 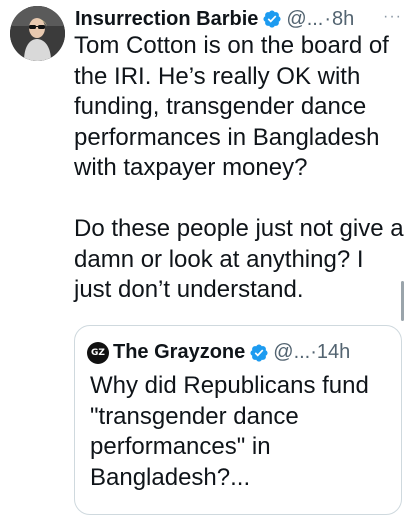 What do you see at coordinates (98, 352) in the screenshot?
I see `quoted-author-avatar: GZ` at bounding box center [98, 352].